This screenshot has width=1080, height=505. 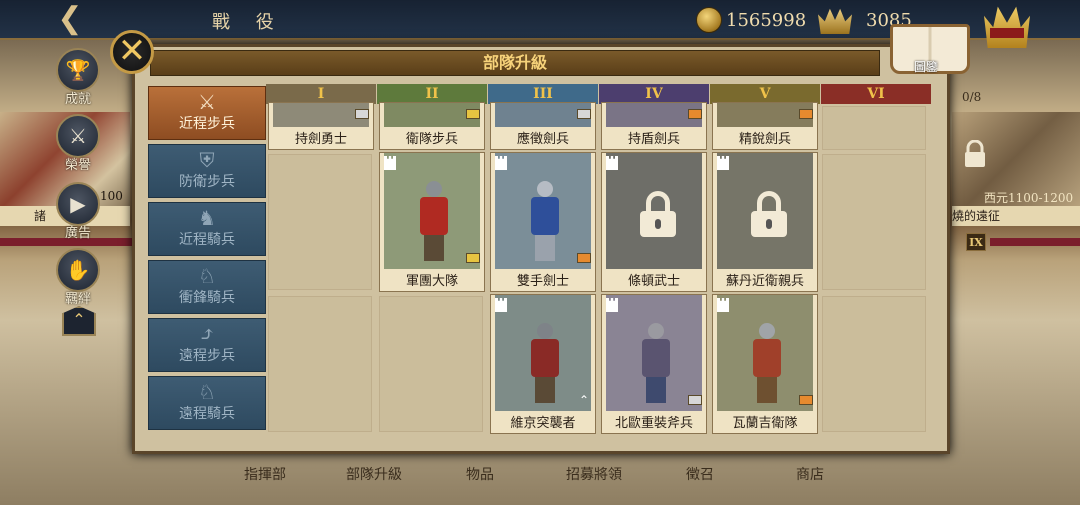 What do you see at coordinates (431, 139) in the screenshot?
I see `unit-name: 衛隊步兵` at bounding box center [431, 139].